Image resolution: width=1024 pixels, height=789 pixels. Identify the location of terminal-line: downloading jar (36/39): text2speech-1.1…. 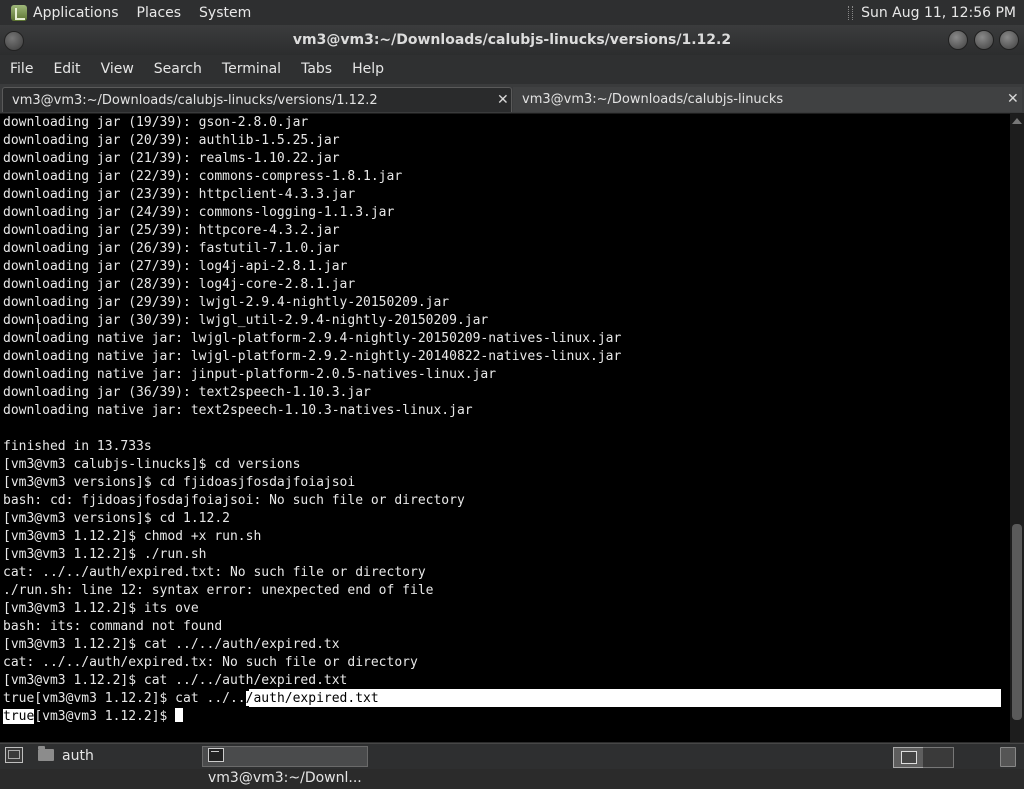
(187, 392).